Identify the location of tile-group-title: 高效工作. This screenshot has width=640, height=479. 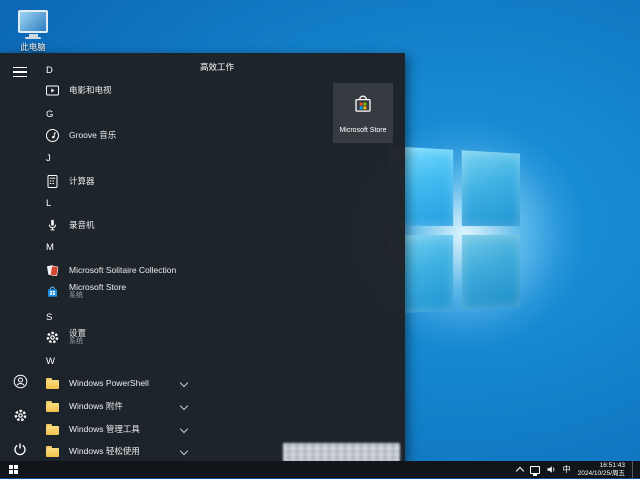
(217, 67).